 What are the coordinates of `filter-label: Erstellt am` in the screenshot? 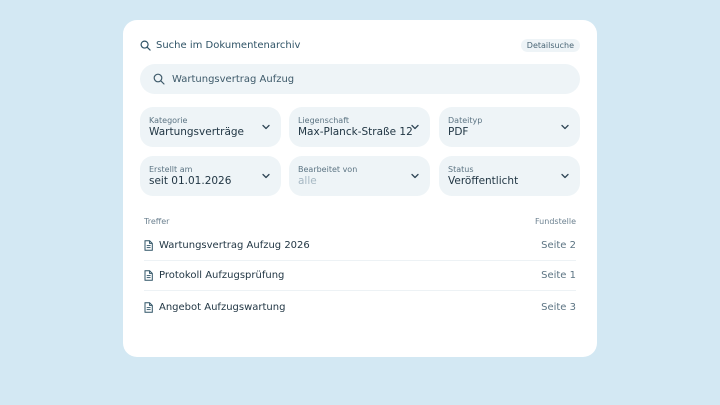 It's located at (171, 169).